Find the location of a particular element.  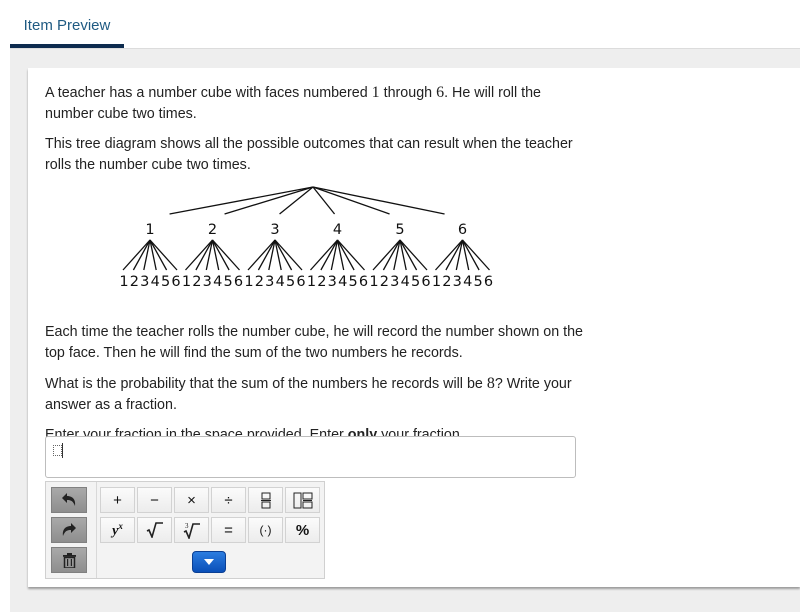

answer-input is located at coordinates (310, 457).